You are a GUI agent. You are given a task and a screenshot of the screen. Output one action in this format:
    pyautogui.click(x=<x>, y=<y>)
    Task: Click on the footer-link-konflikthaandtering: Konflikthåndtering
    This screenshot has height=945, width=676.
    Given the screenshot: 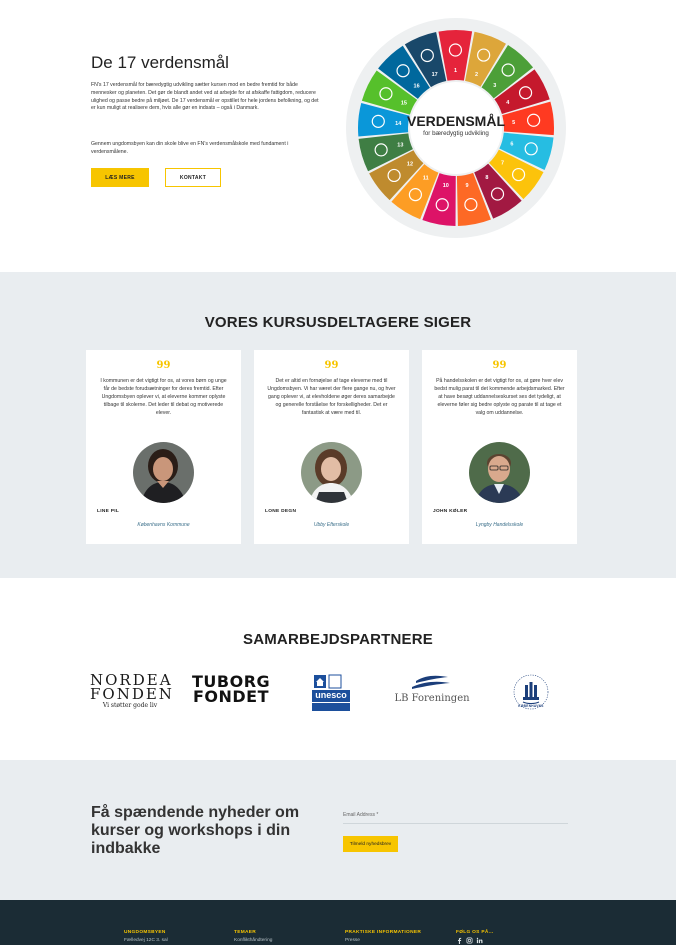 What is the action you would take?
    pyautogui.click(x=253, y=940)
    